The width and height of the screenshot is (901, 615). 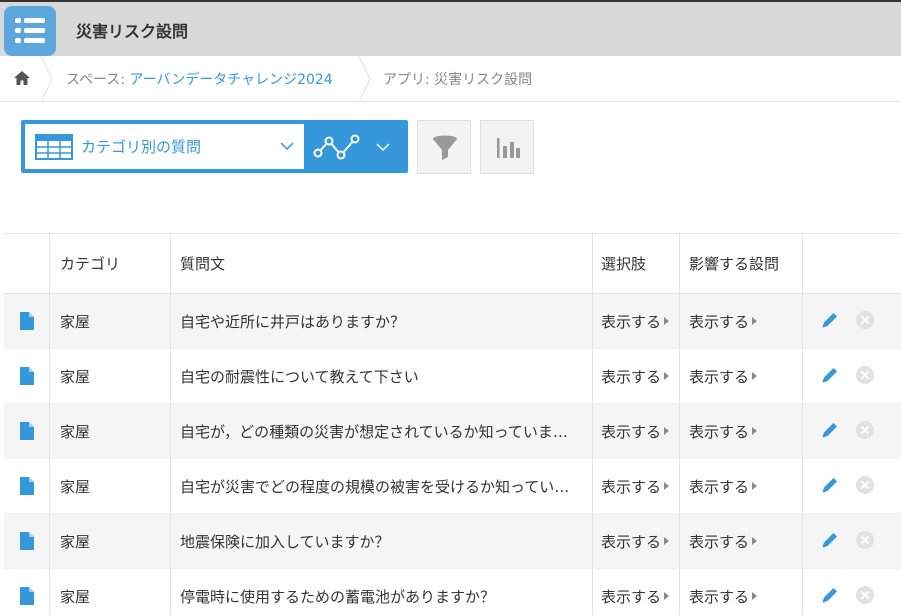 I want to click on header-choices: 選択肢, so click(x=636, y=263).